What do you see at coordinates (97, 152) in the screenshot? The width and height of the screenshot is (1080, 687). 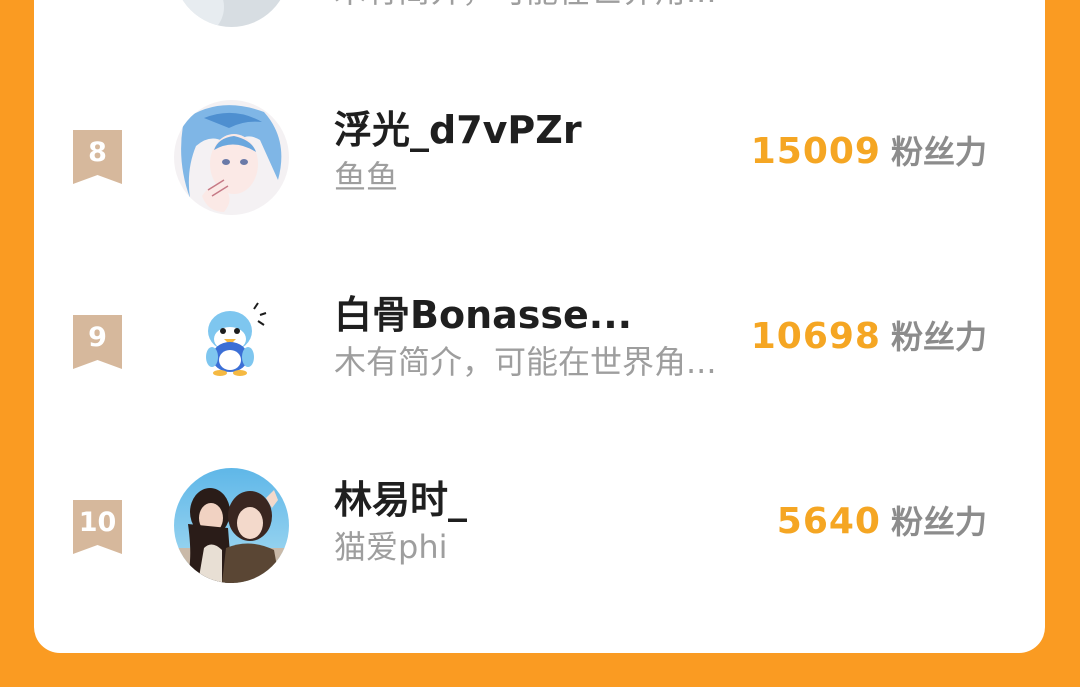 I see `rank-number: 8` at bounding box center [97, 152].